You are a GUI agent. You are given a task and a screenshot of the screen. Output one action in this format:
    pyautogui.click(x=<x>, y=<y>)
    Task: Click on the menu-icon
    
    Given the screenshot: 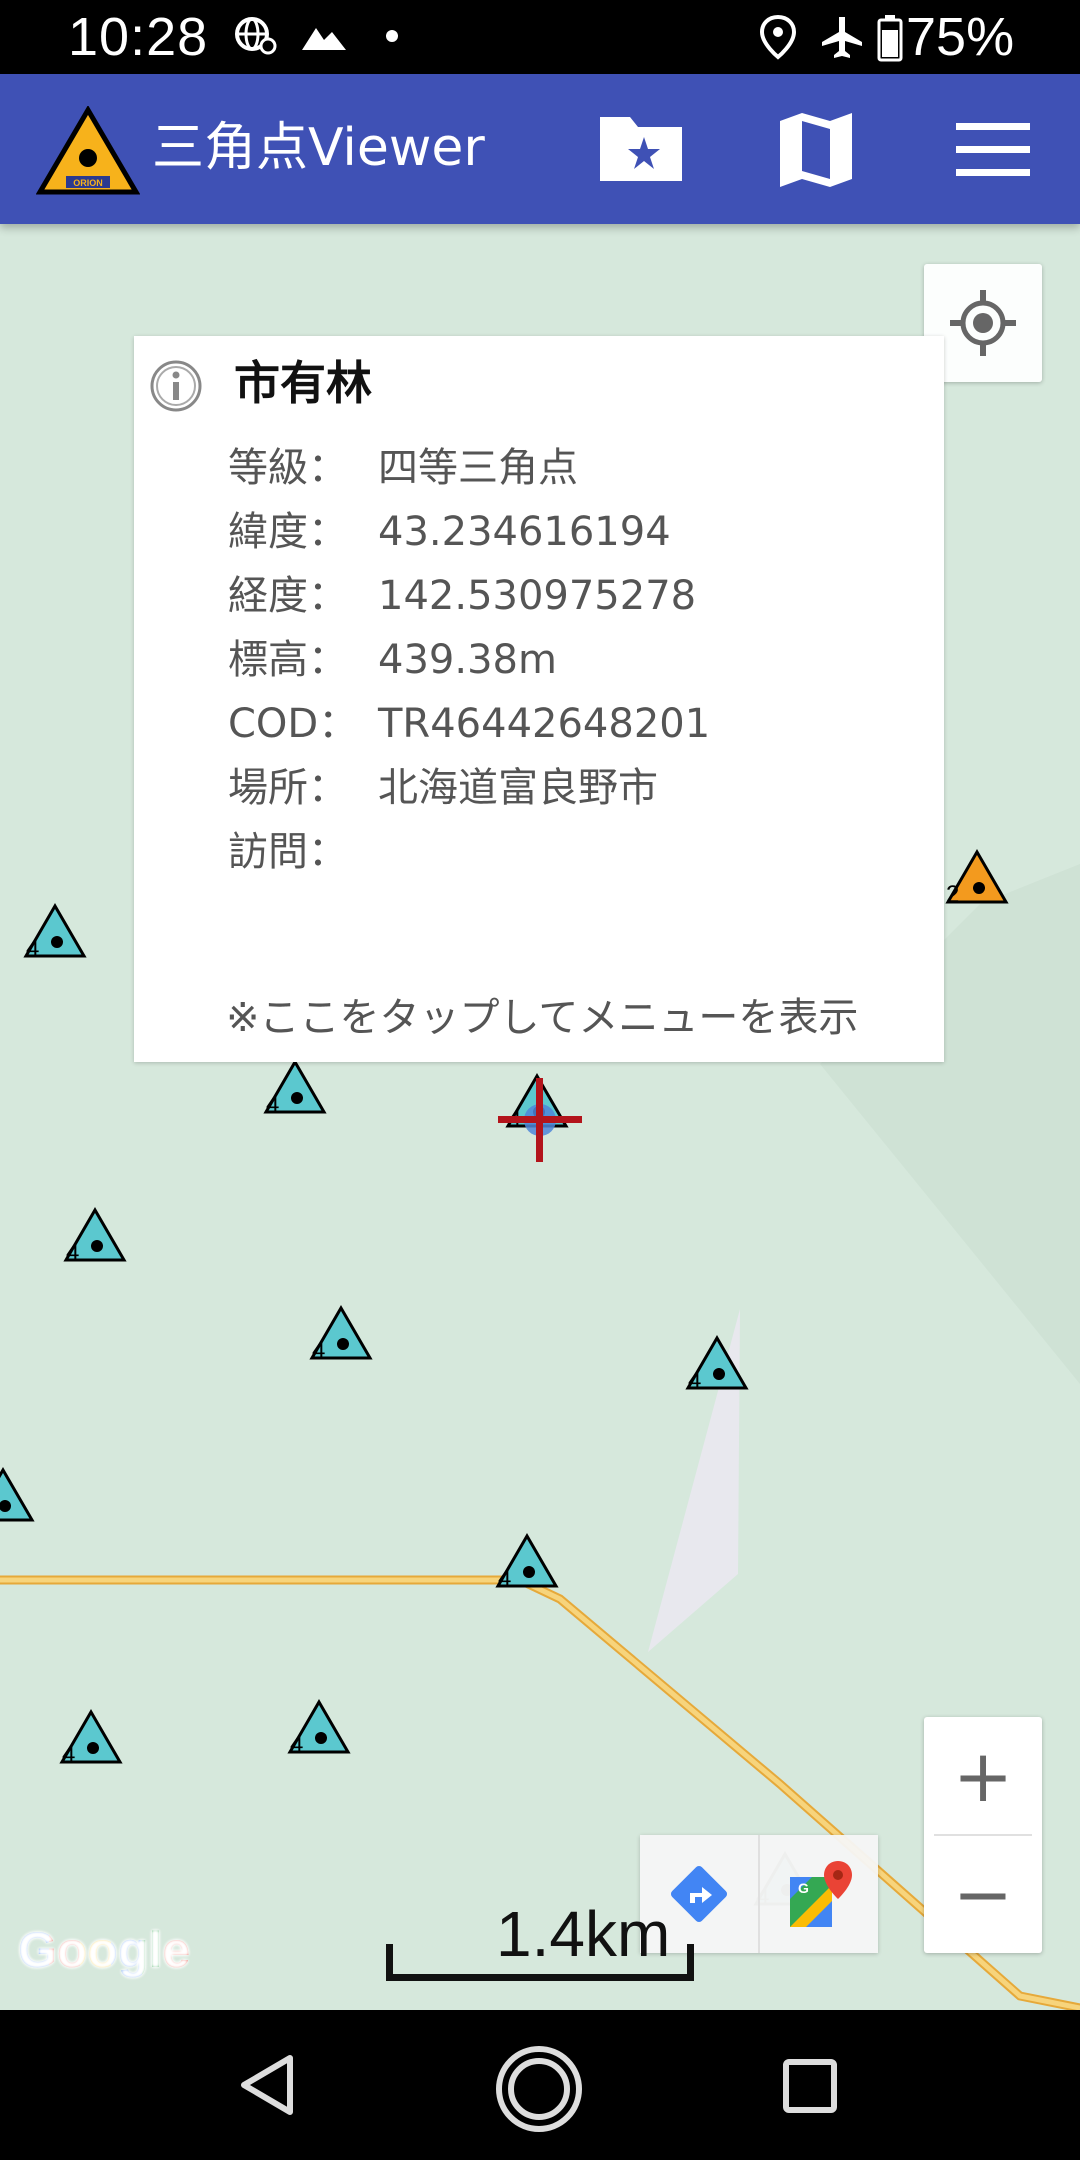 What is the action you would take?
    pyautogui.click(x=993, y=149)
    